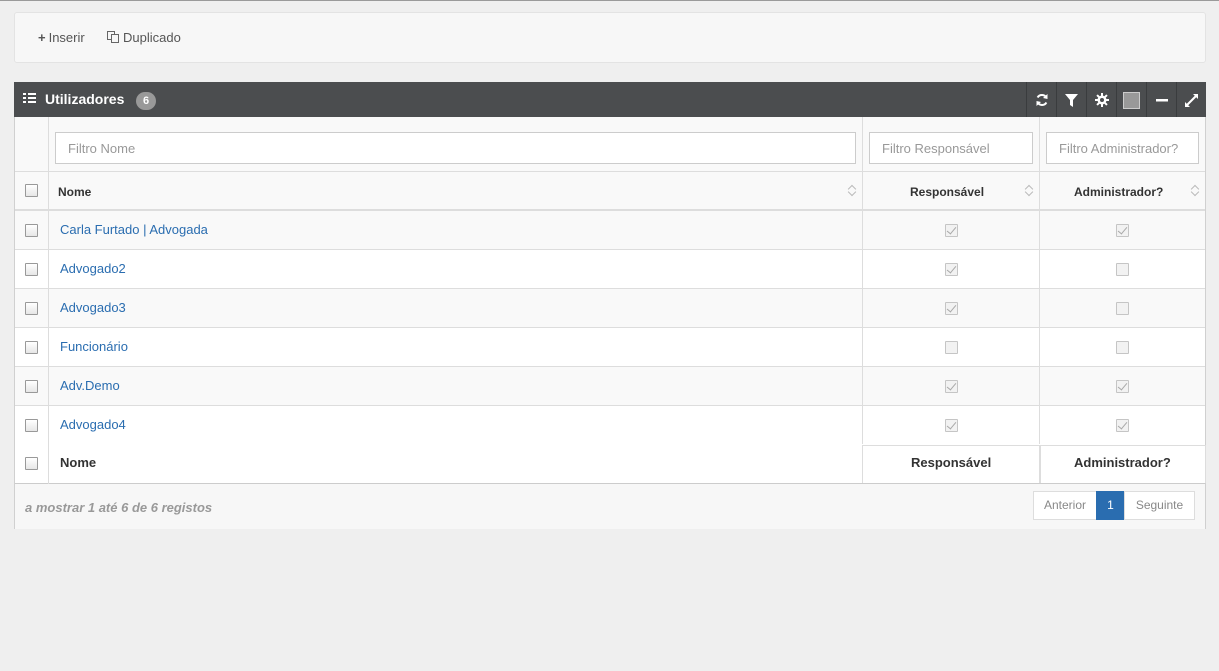  Describe the element at coordinates (1131, 99) in the screenshot. I see `color-square-icon` at that location.